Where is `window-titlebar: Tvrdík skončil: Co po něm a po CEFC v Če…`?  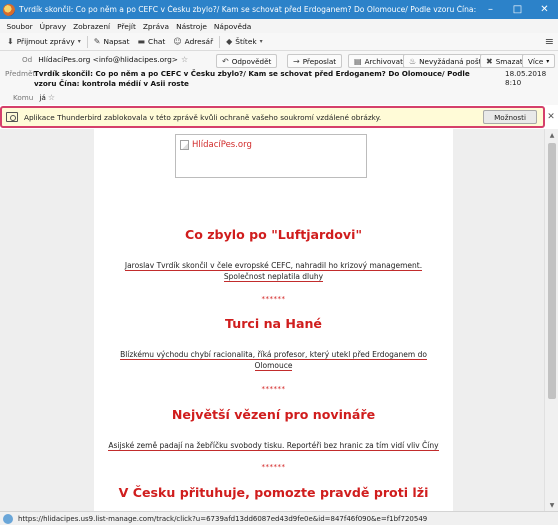 window-titlebar: Tvrdík skončil: Co po něm a po CEFC v Če… is located at coordinates (279, 9).